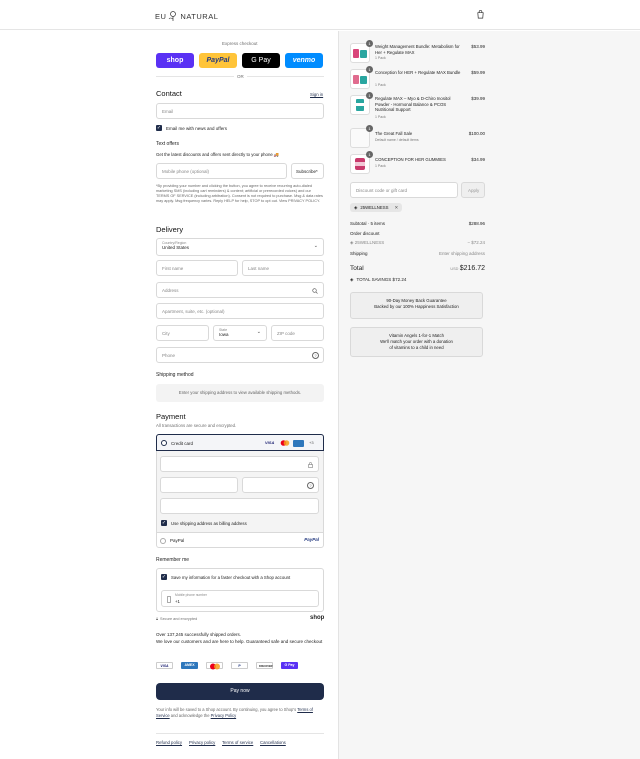 The width and height of the screenshot is (640, 759). I want to click on product-price: $100.00, so click(476, 133).